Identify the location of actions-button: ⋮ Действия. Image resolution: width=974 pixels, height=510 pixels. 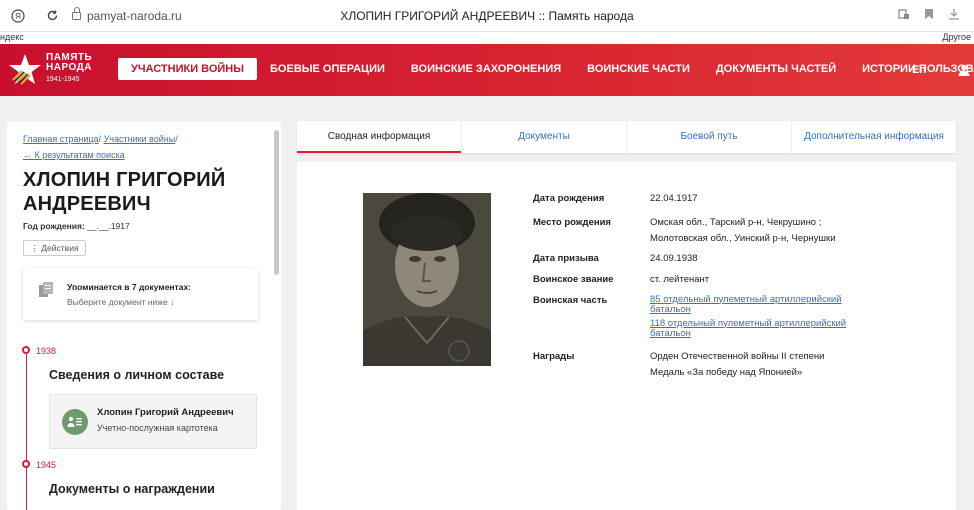
(54, 248).